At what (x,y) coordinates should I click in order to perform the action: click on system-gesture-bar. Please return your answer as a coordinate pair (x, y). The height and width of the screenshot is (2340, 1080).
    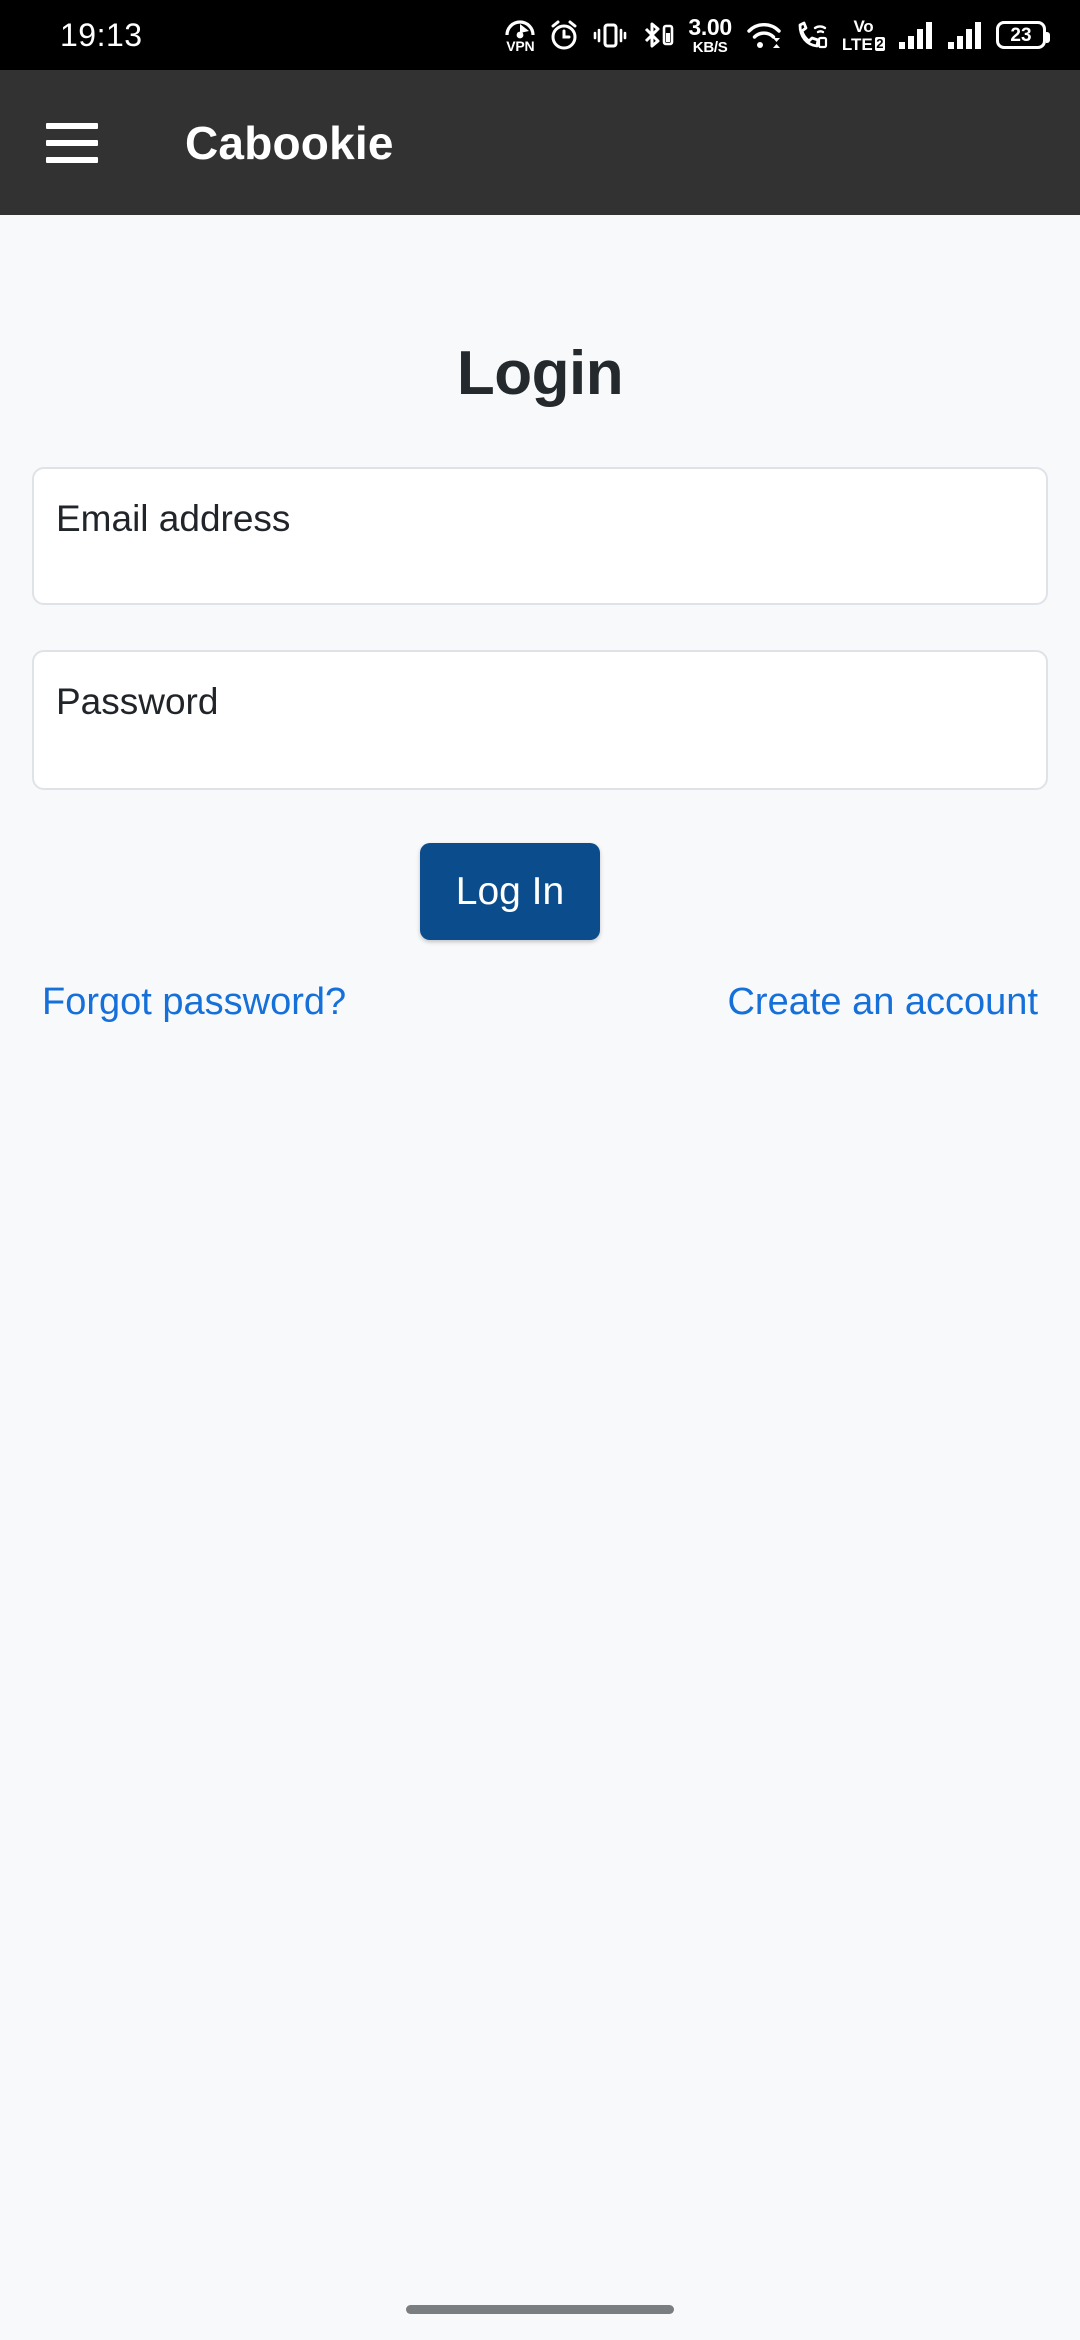
    Looking at the image, I should click on (540, 2309).